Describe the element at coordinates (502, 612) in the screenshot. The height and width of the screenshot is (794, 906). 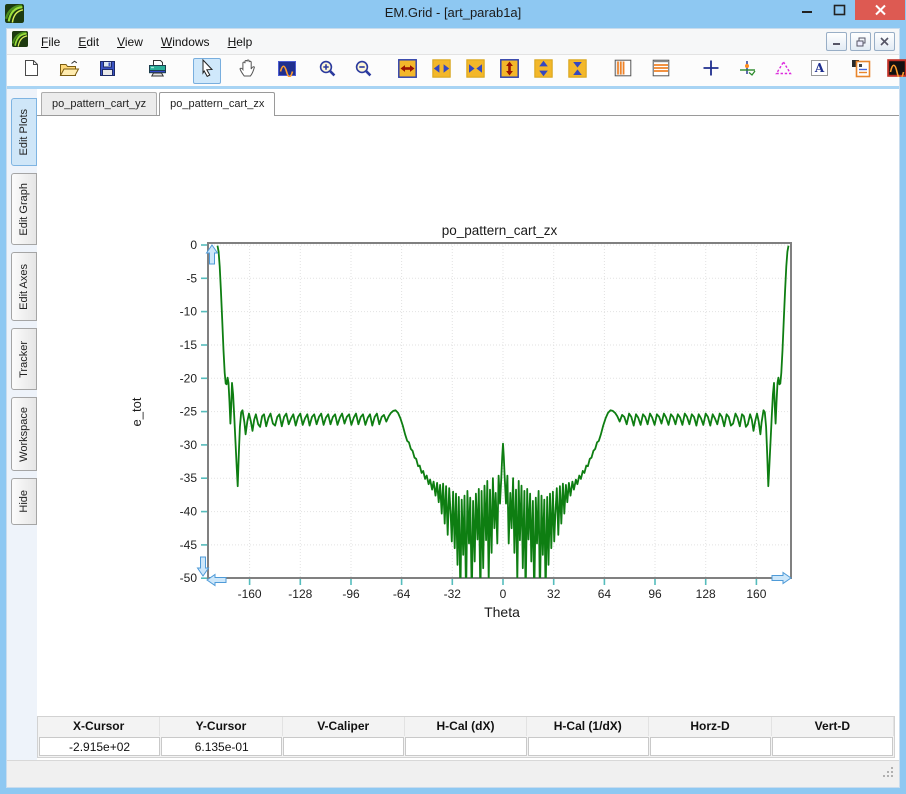
I see `x-axis-label: Theta` at that location.